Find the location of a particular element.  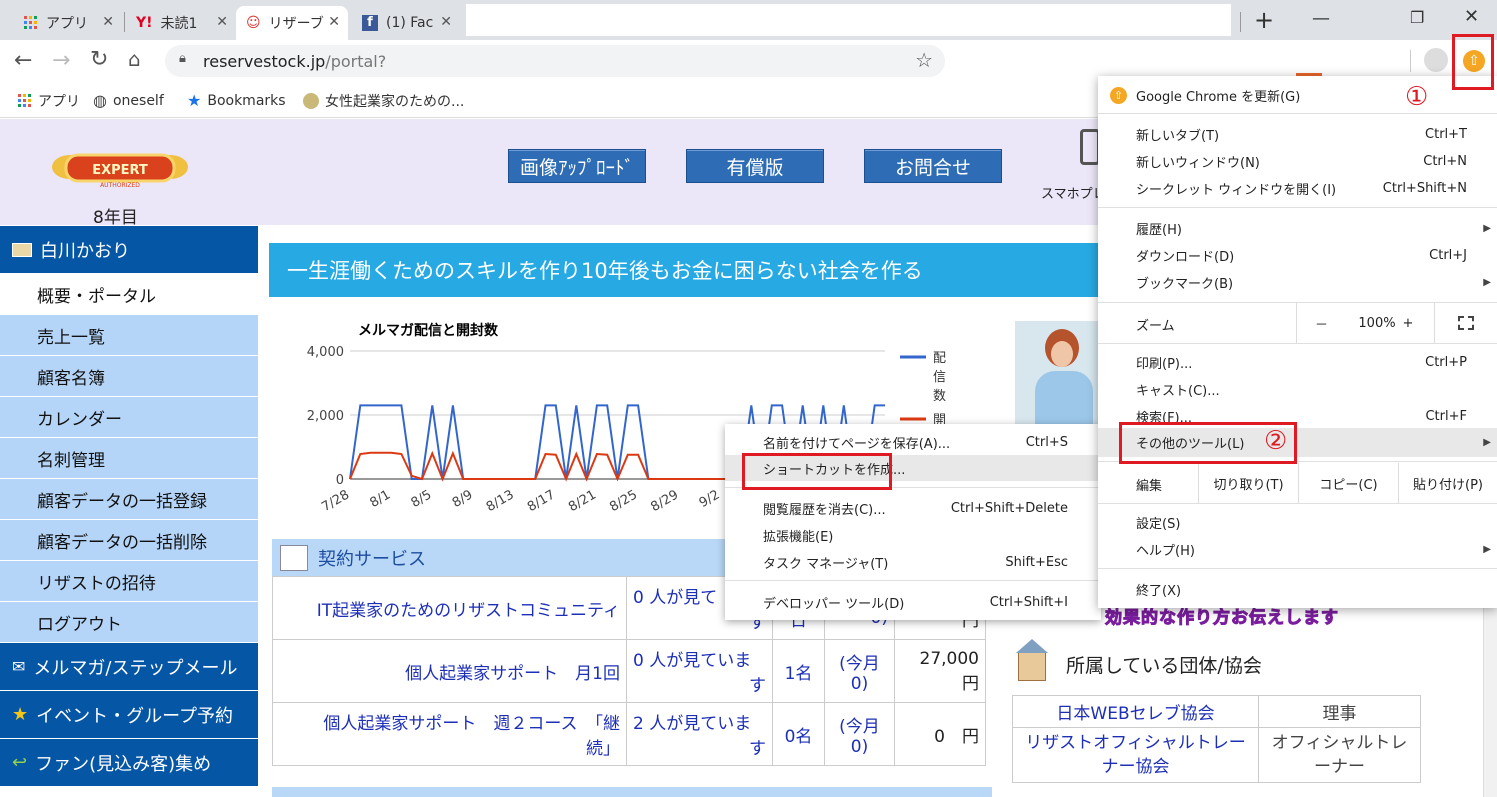

tab-facebook: f (1) Fac ✕ is located at coordinates (406, 23).